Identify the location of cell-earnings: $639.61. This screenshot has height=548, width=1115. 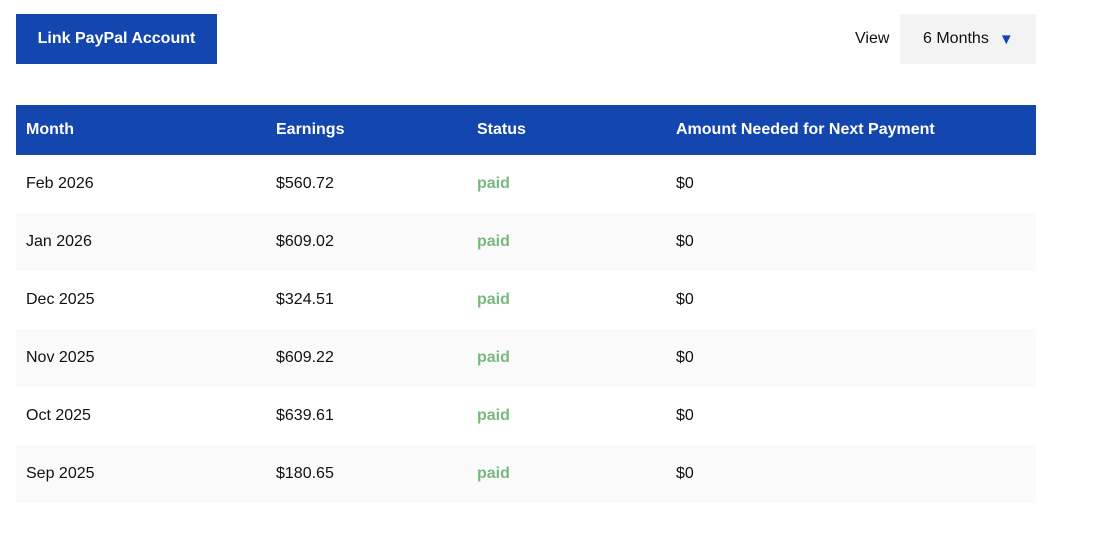
(305, 415).